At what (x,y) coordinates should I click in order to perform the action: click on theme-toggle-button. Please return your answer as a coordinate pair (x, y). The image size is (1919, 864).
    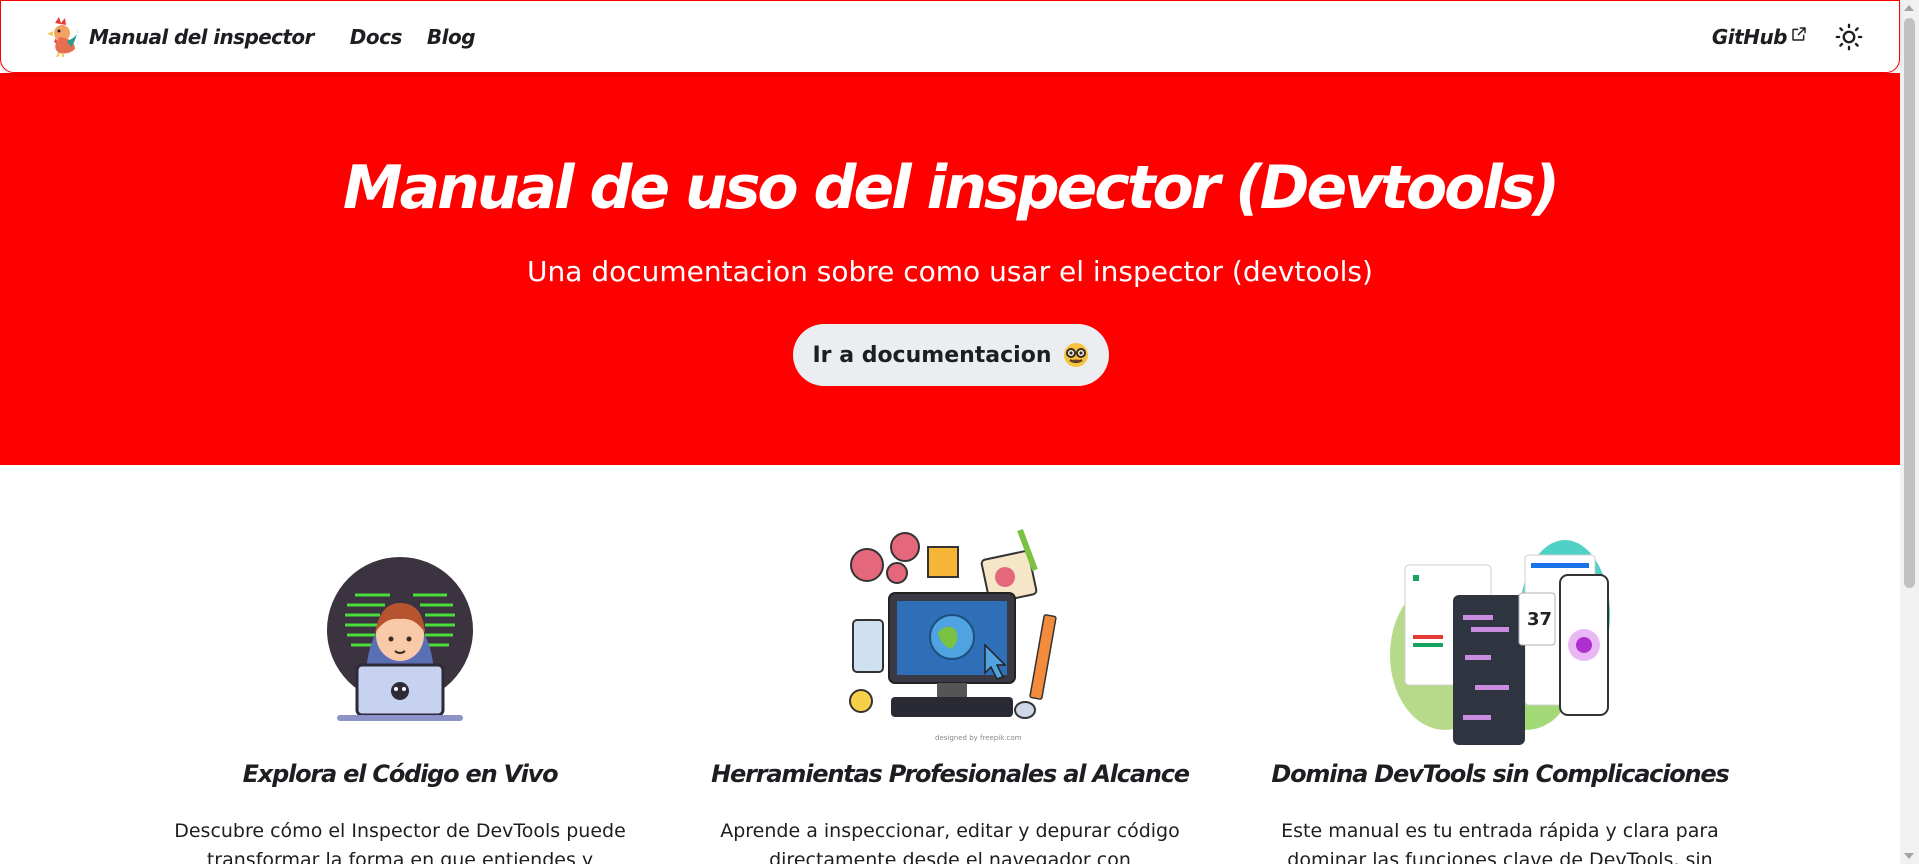
    Looking at the image, I should click on (1849, 37).